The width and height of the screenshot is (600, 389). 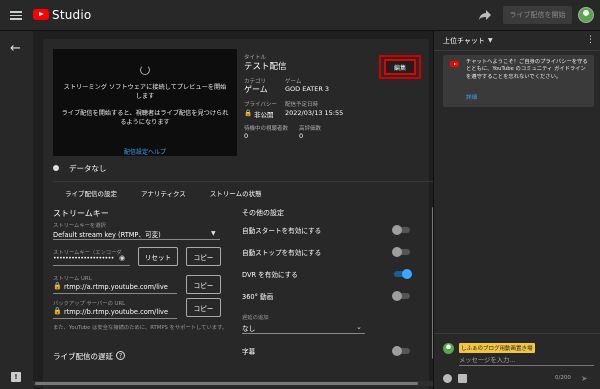 I want to click on game-value: GOD EATER 3, so click(x=307, y=89).